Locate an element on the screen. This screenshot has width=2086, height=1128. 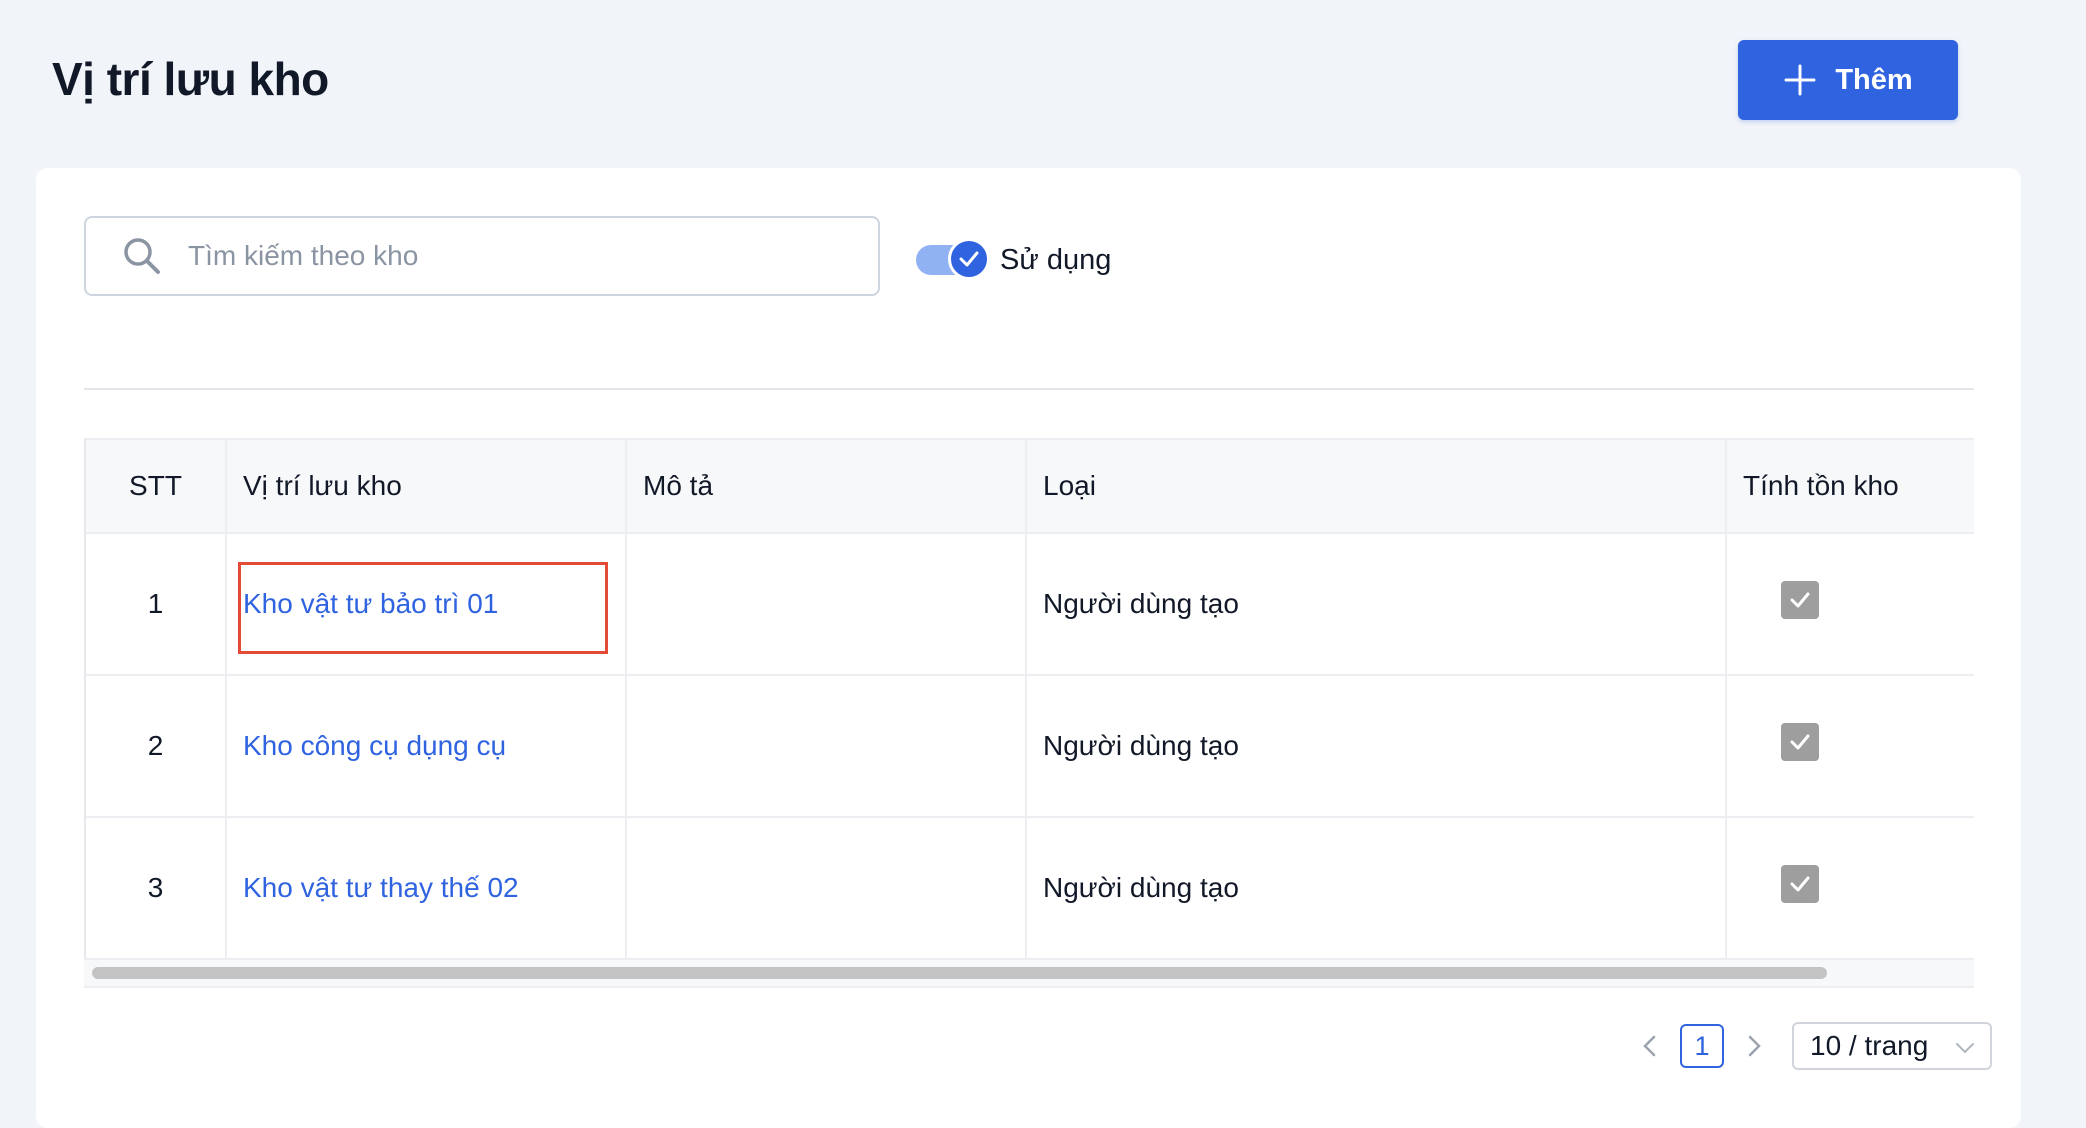
location-link: Kho công cụ dụng cụ is located at coordinates (374, 745).